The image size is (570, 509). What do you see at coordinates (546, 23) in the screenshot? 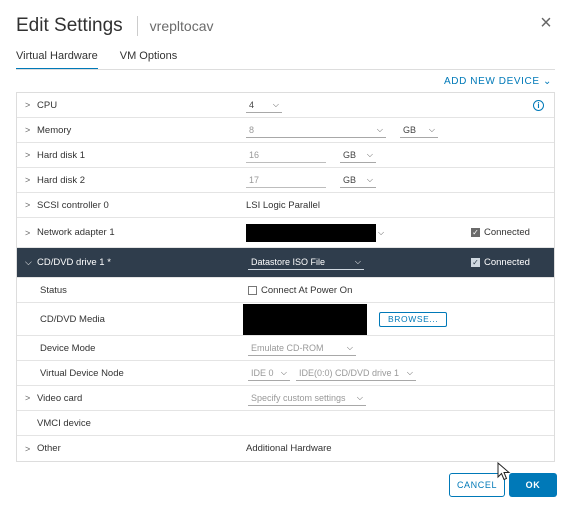
I see `close-icon: ×` at bounding box center [546, 23].